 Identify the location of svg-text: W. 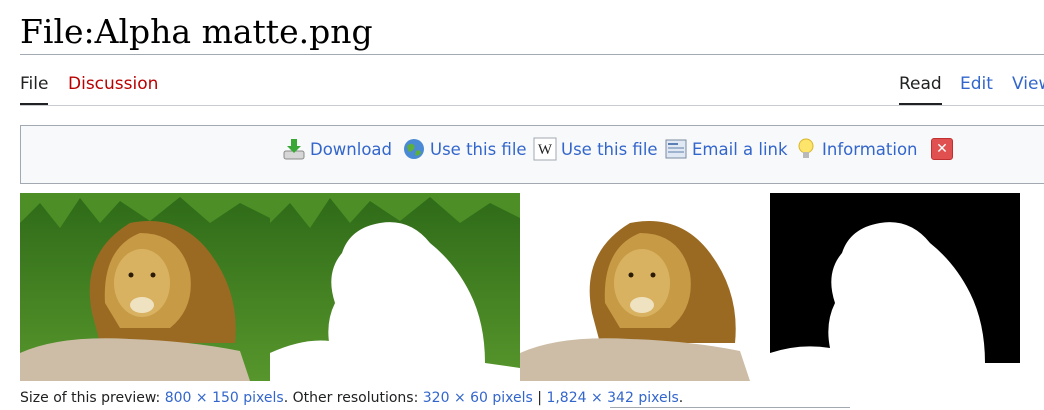
(545, 150).